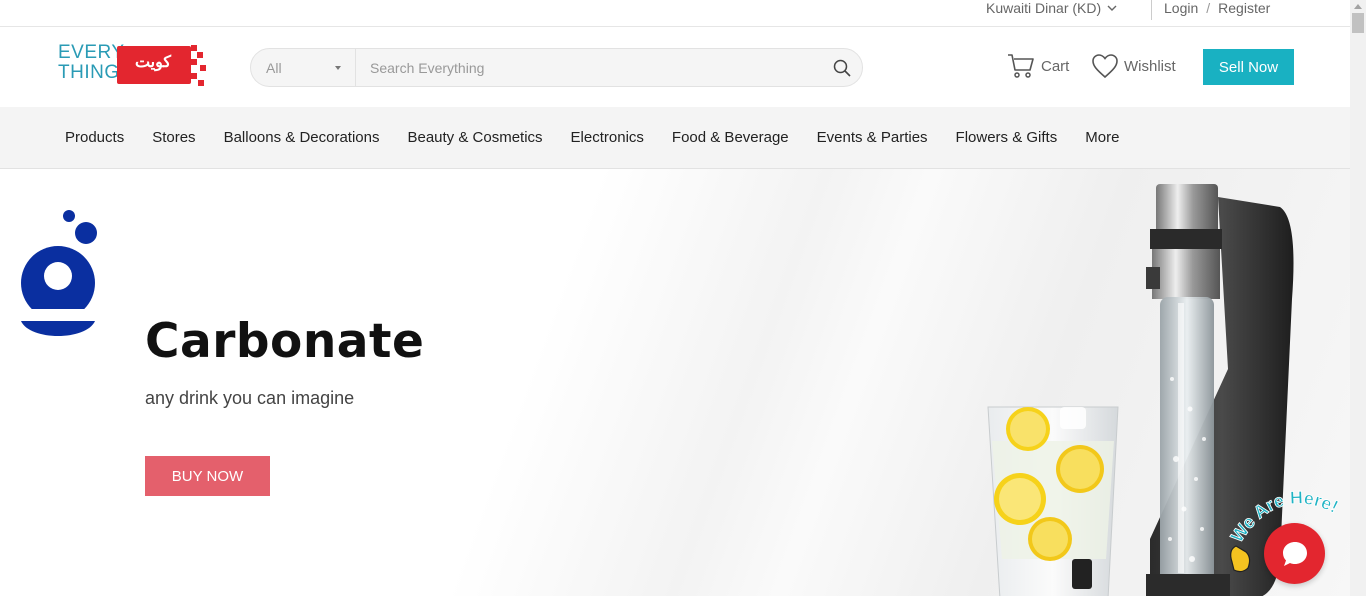 This screenshot has width=1366, height=596. Describe the element at coordinates (302, 137) in the screenshot. I see `nav-item-balloons-decorations: Balloons & Decorations` at that location.